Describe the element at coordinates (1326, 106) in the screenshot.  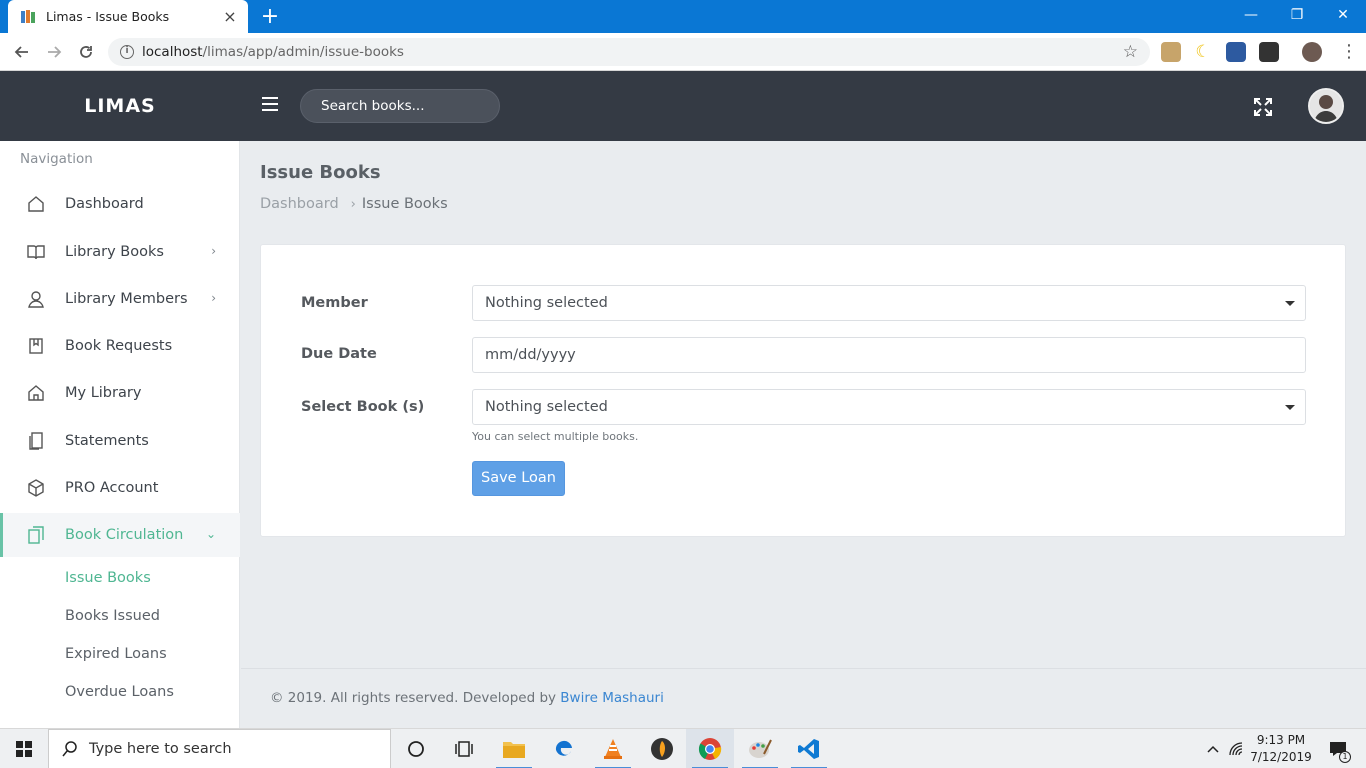
I see `user-avatar` at that location.